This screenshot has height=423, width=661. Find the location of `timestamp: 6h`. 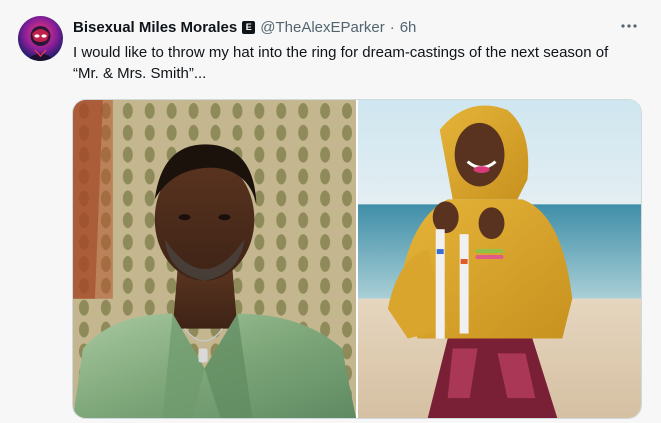

timestamp: 6h is located at coordinates (408, 27).